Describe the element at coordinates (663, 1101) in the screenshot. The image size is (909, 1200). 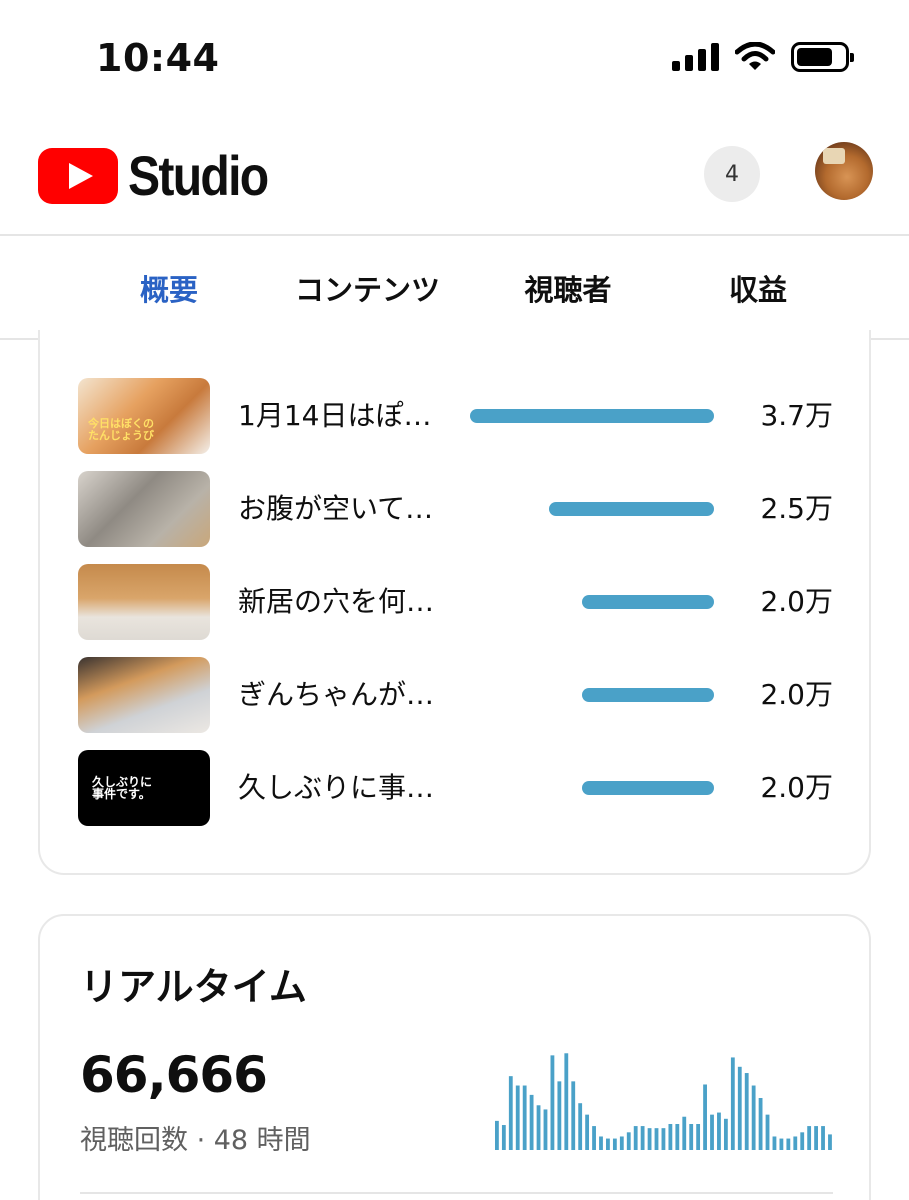
I see `realtime-views-chart` at that location.